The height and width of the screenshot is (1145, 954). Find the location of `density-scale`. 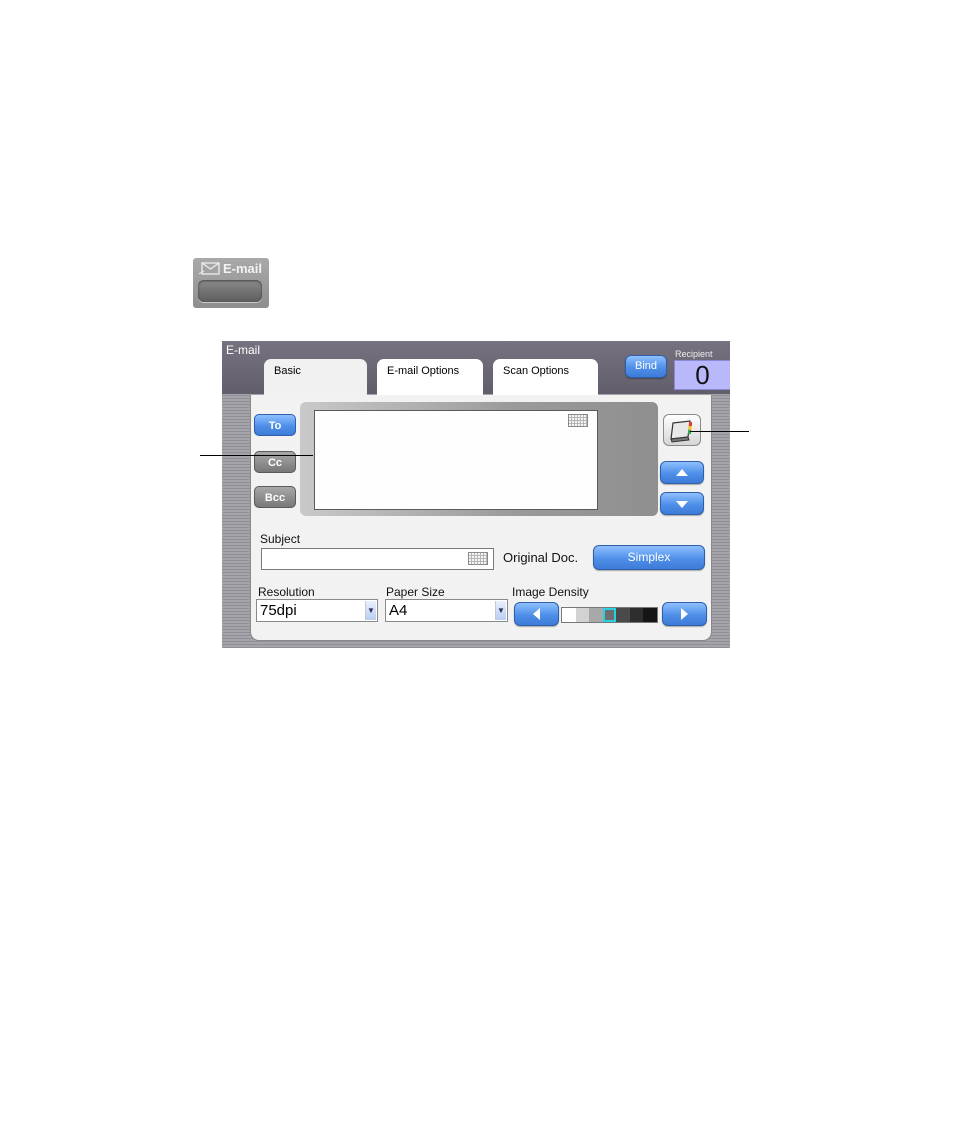

density-scale is located at coordinates (609, 615).